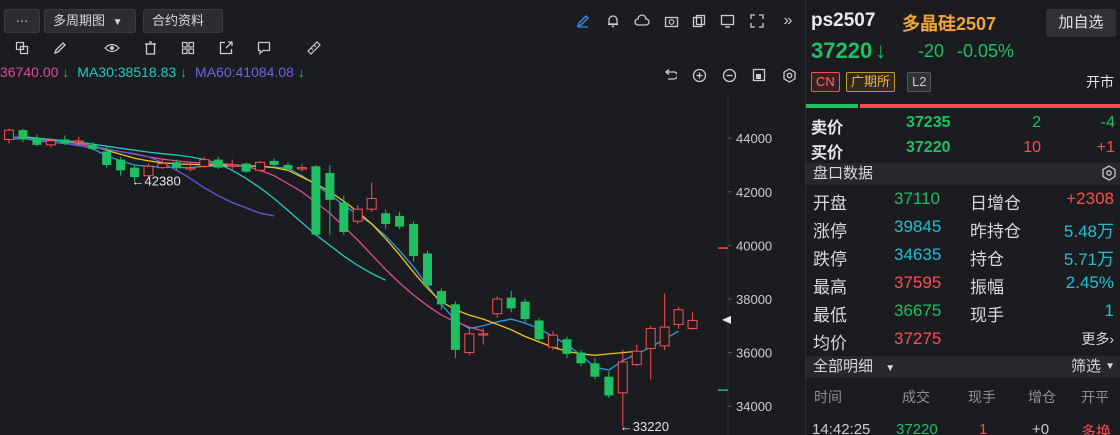  Describe the element at coordinates (963, 125) in the screenshot. I see `ask-row: 卖价 37235 2 -4` at that location.